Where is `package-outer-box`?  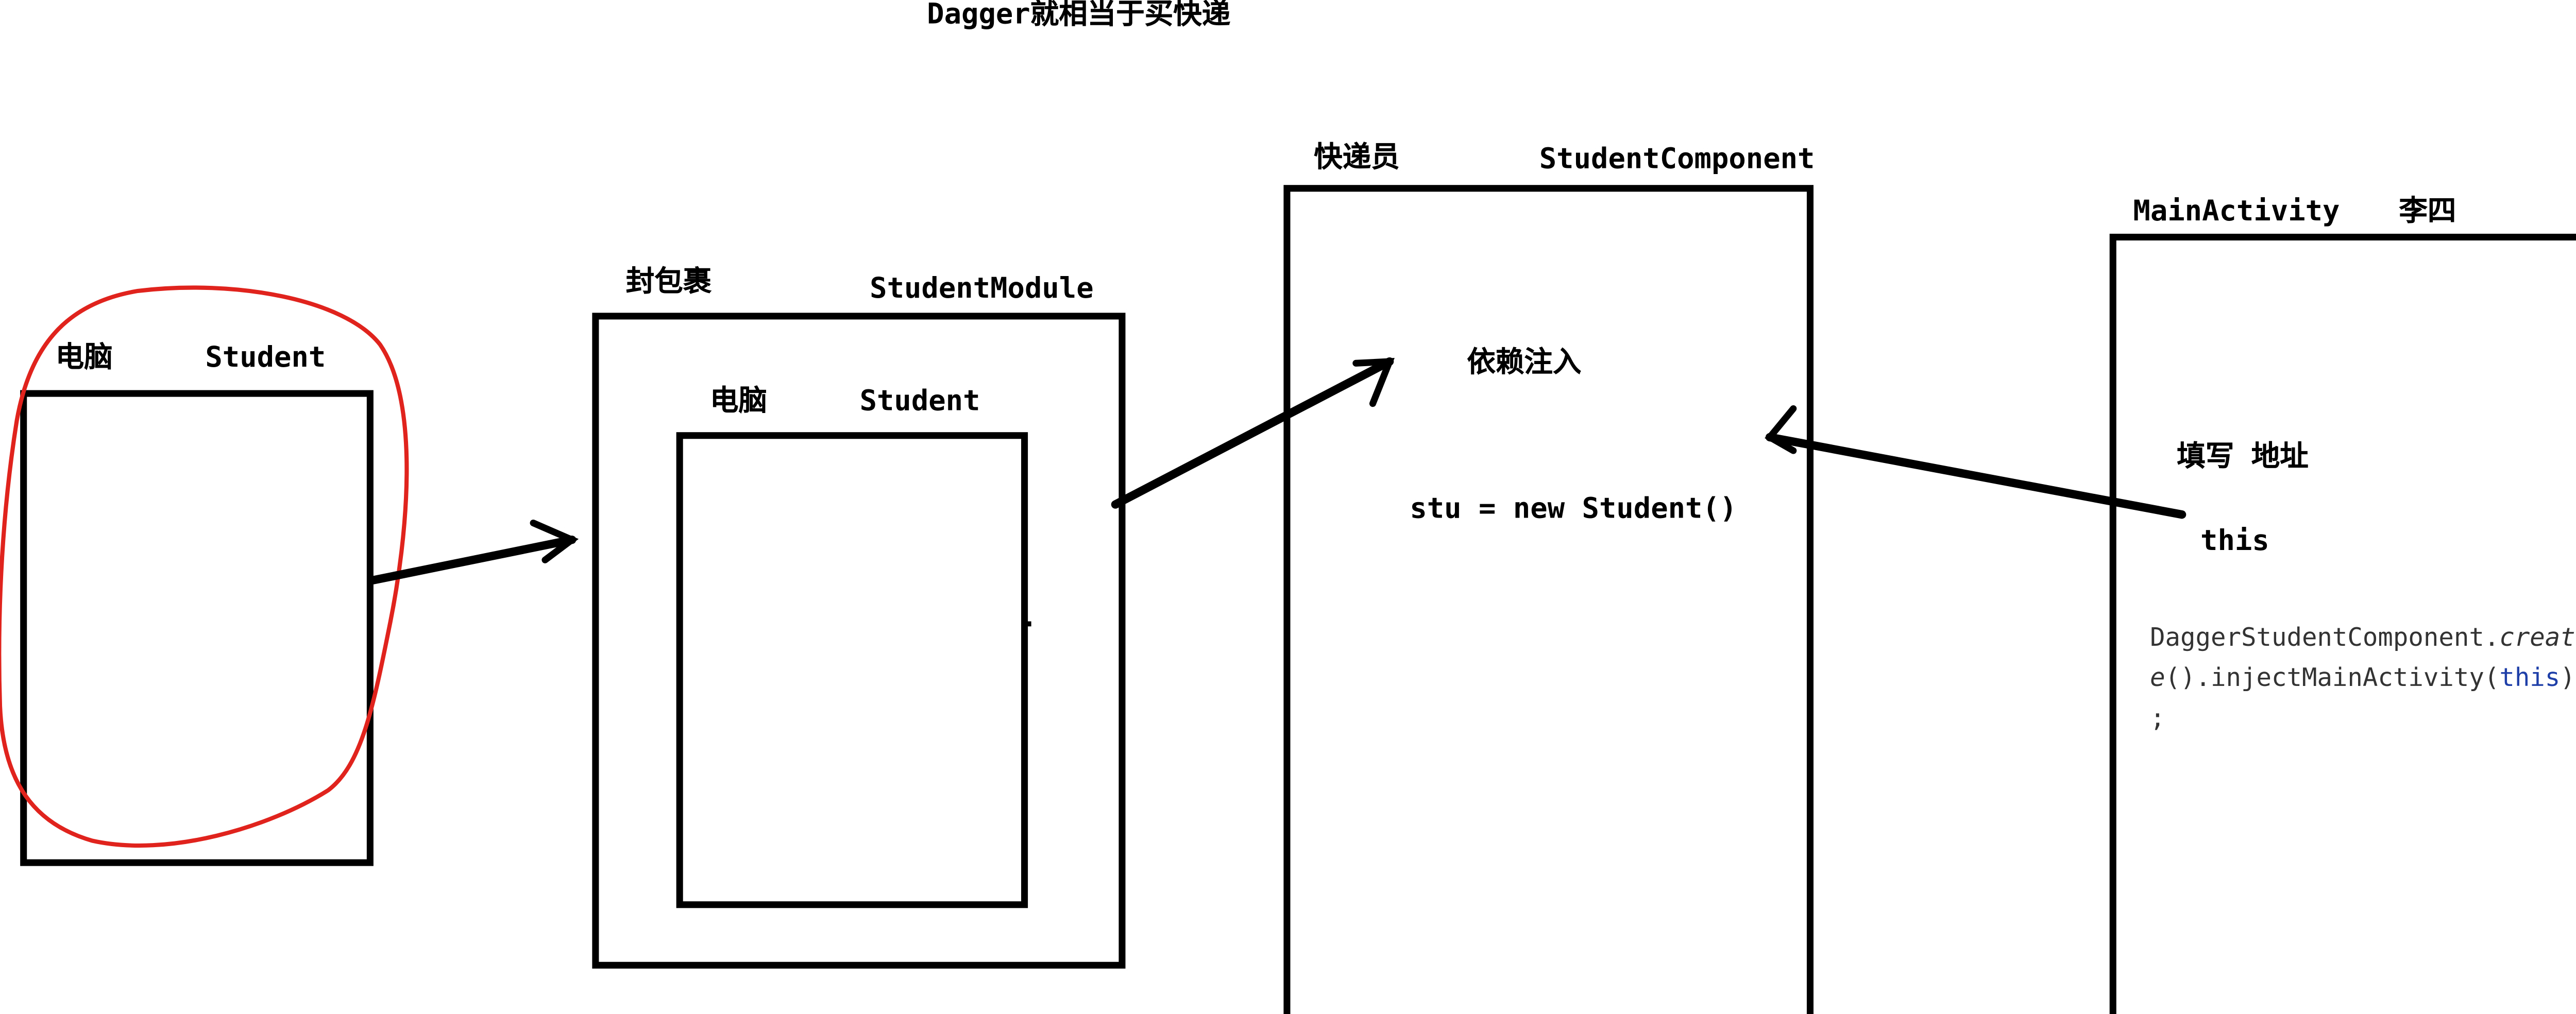
package-outer-box is located at coordinates (859, 641).